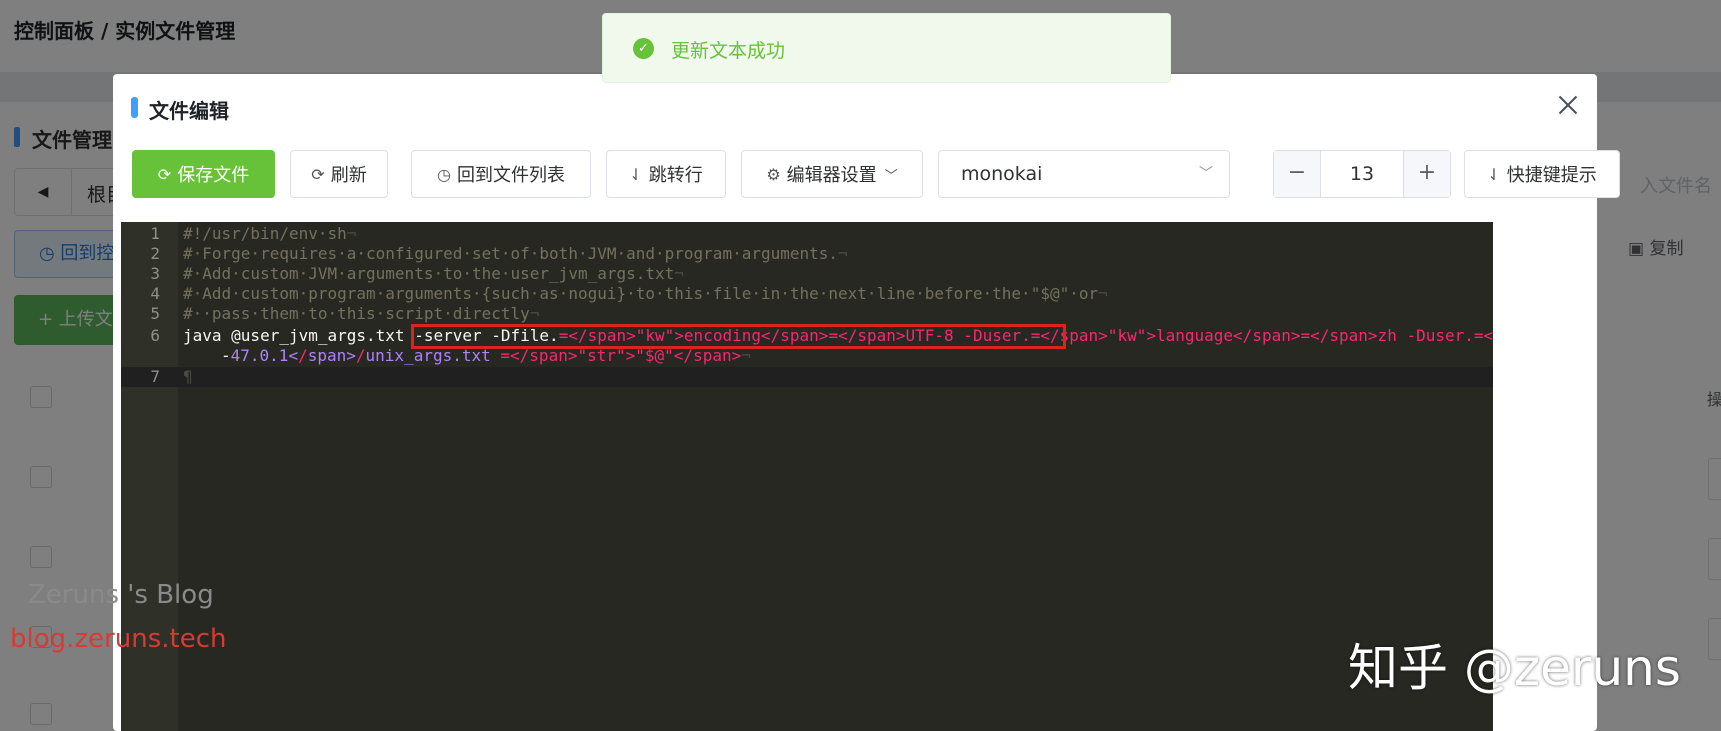 Image resolution: width=1721 pixels, height=731 pixels. Describe the element at coordinates (188, 376) in the screenshot. I see `code-line: ¶` at that location.